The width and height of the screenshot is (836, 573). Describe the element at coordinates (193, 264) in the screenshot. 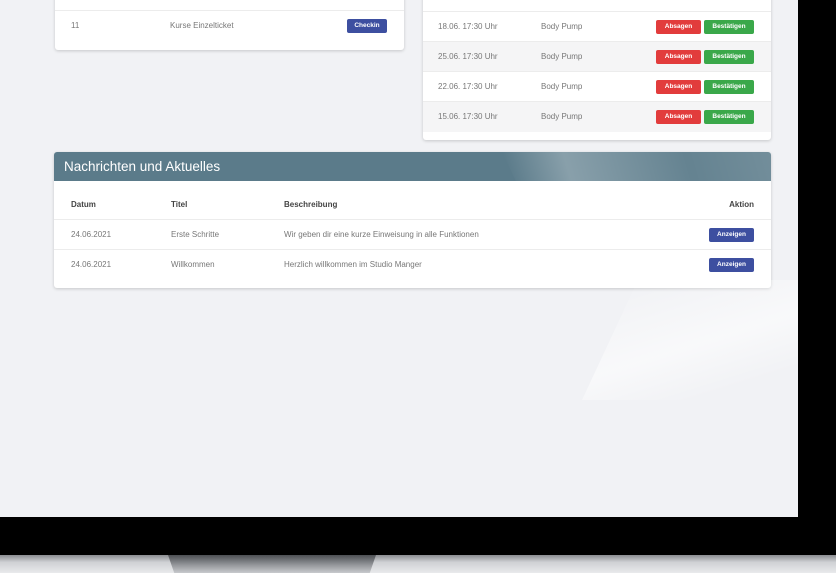

I see `news-item-title: Willkommen` at that location.